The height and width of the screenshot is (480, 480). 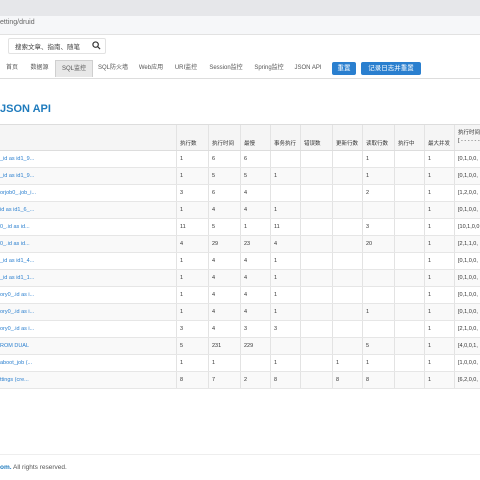 What do you see at coordinates (96, 45) in the screenshot?
I see `search-icon` at bounding box center [96, 45].